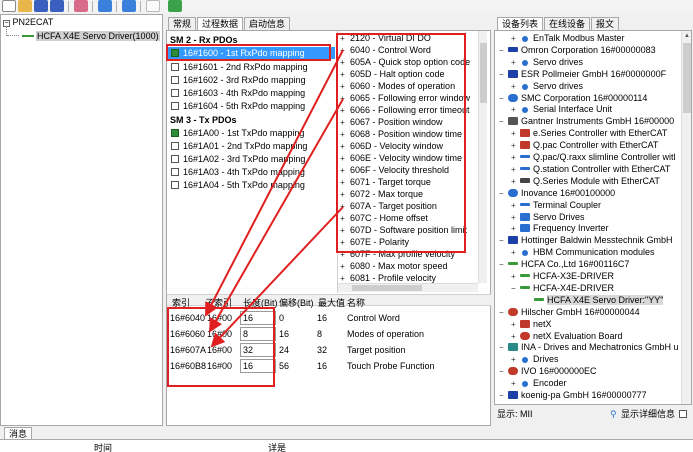  Describe the element at coordinates (258, 334) in the screenshot. I see `length-input: 8` at that location.